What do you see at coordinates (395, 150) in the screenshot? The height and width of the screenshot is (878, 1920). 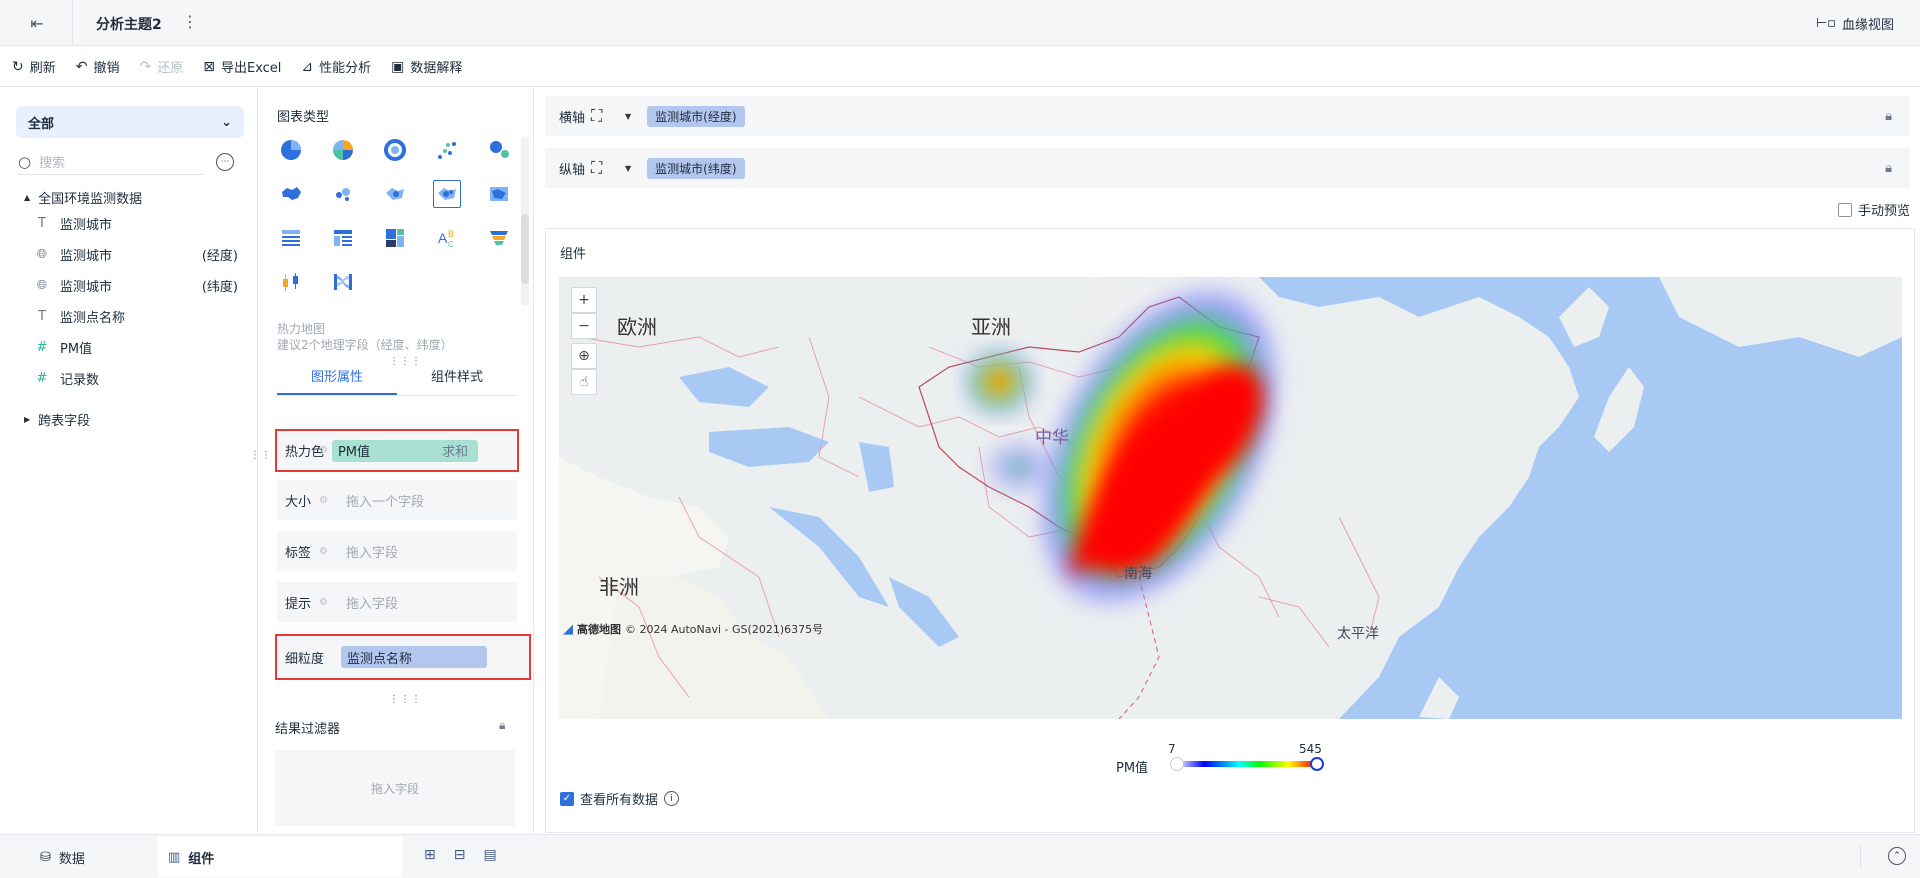 I see `donut-chart-icon` at bounding box center [395, 150].